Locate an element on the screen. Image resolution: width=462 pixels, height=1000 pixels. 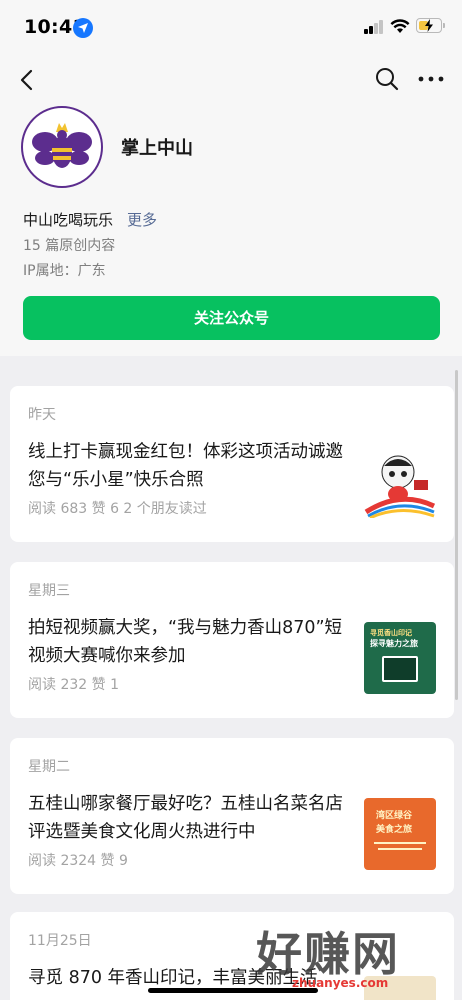
article-thumbnail: 寻觅香山印记 探寻魅力之旅 is located at coordinates (400, 658).